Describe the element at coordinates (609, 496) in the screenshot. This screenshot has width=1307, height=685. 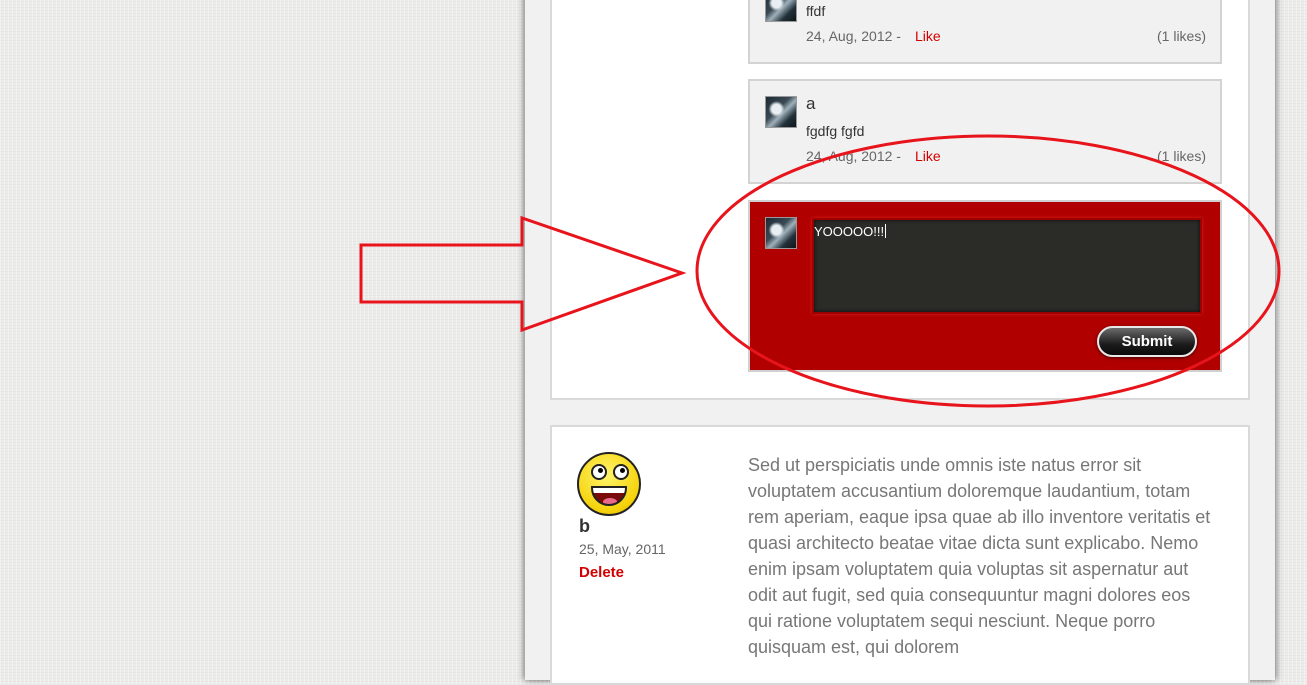
I see `avatar-mouth` at that location.